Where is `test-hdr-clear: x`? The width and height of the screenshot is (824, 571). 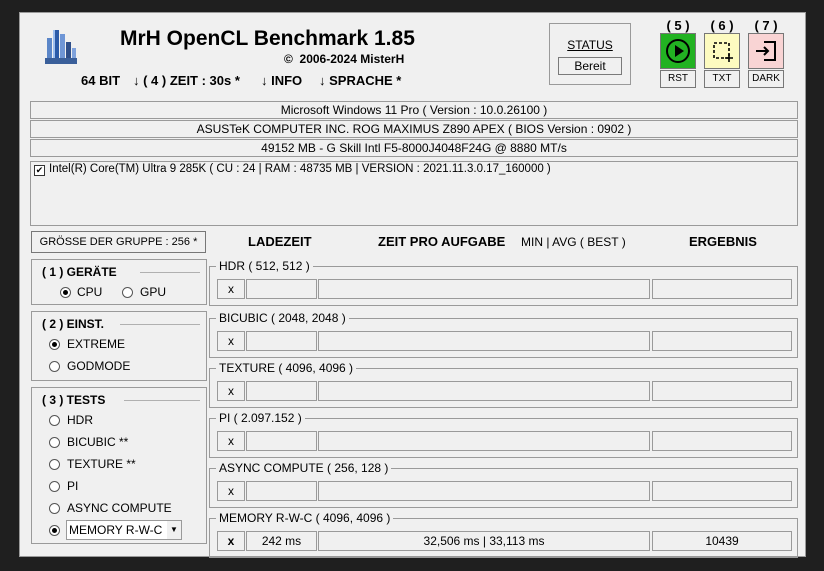
test-hdr-clear: x is located at coordinates (231, 289).